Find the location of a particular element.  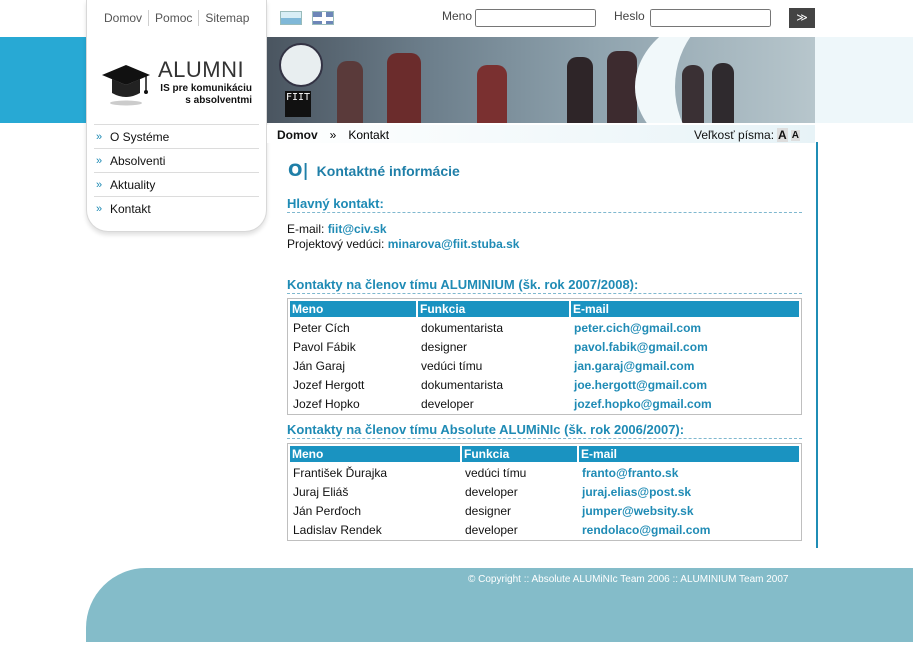

sidebar-item-graduates: » Absolventi is located at coordinates (176, 160).